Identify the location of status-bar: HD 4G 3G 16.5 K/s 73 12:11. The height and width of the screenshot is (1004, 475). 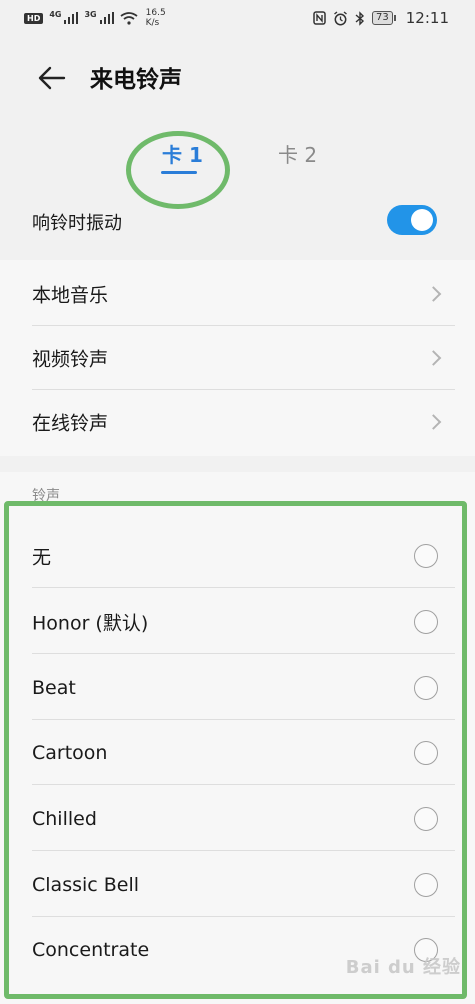
(237, 20).